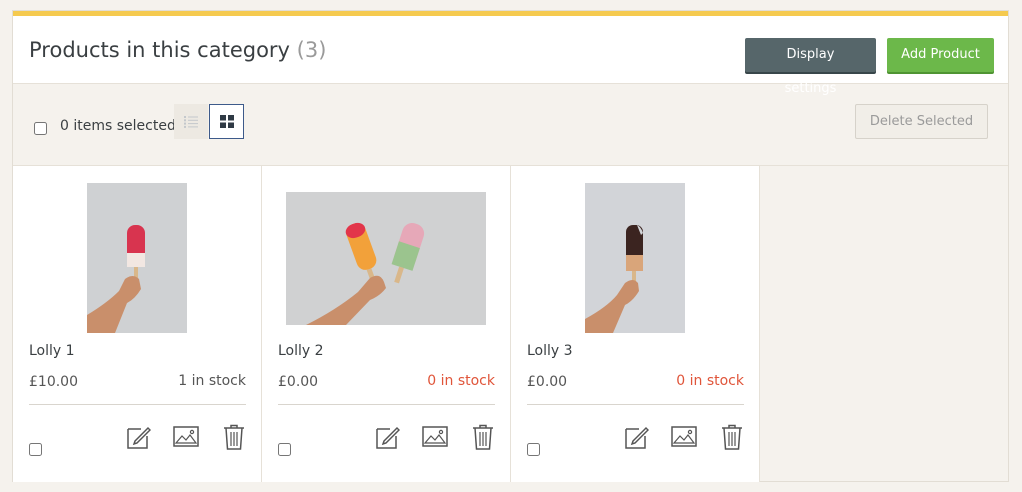 The width and height of the screenshot is (1022, 492). I want to click on add-product-button: Add Product, so click(940, 55).